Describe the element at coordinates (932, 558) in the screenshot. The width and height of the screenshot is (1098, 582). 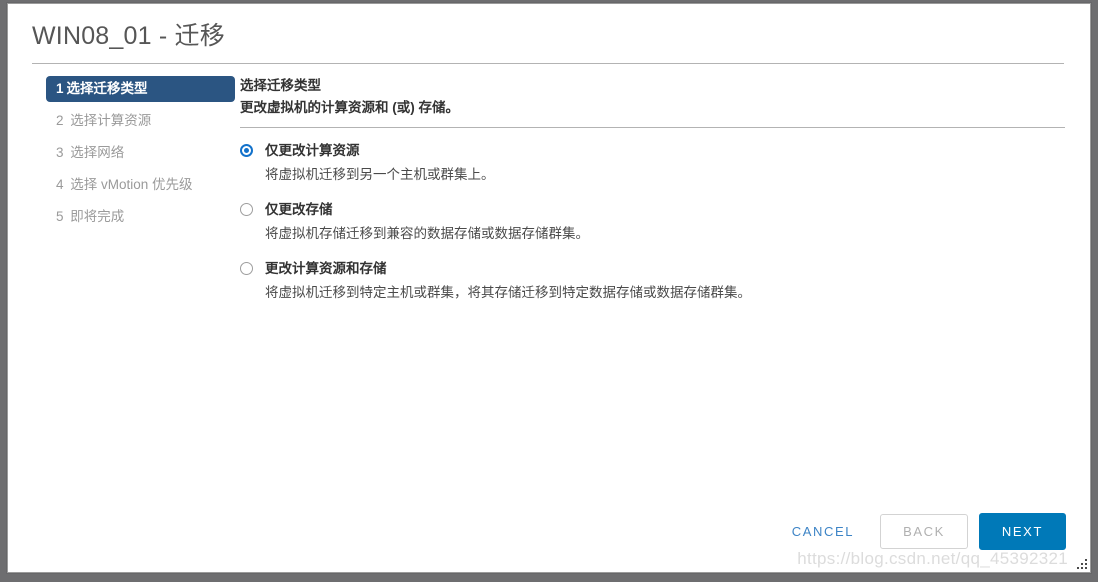
I see `watermark-text: https://blog.csdn.net/qq_45392321` at that location.